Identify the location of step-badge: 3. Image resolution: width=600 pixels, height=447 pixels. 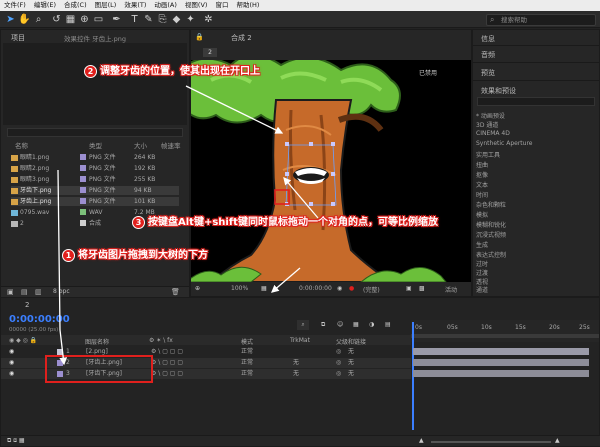
(138, 222).